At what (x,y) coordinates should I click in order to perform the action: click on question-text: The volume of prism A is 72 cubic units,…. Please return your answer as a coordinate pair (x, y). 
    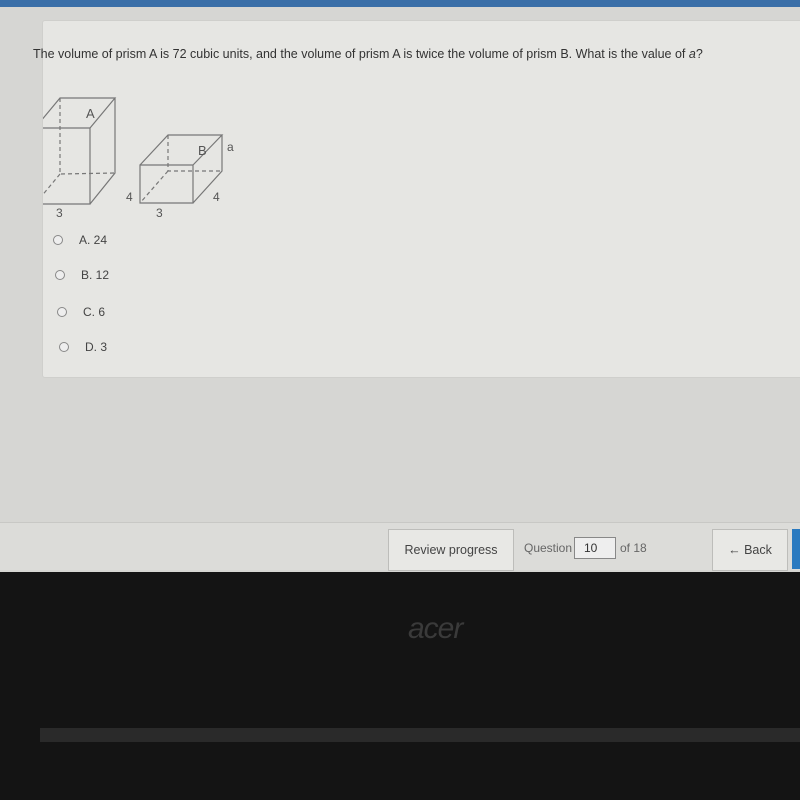
    Looking at the image, I should click on (413, 54).